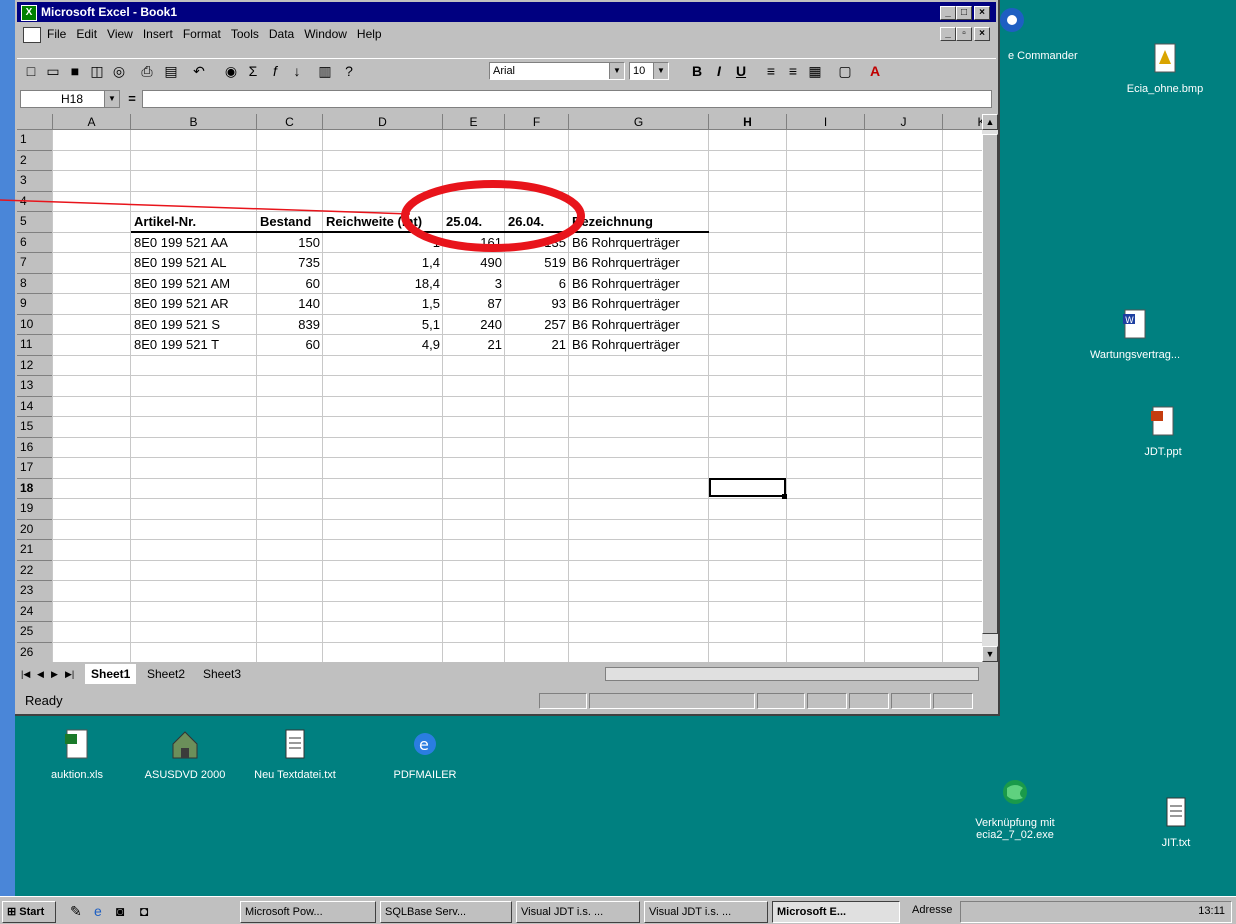  I want to click on windows-logo-icon: ⊞, so click(12, 912).